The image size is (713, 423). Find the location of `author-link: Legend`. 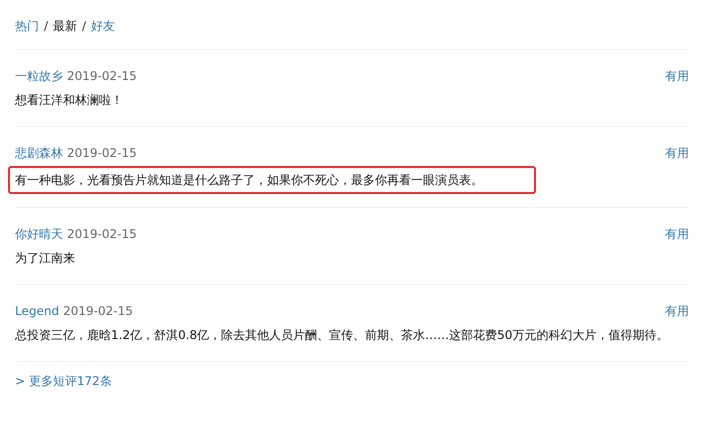

author-link: Legend is located at coordinates (37, 311).